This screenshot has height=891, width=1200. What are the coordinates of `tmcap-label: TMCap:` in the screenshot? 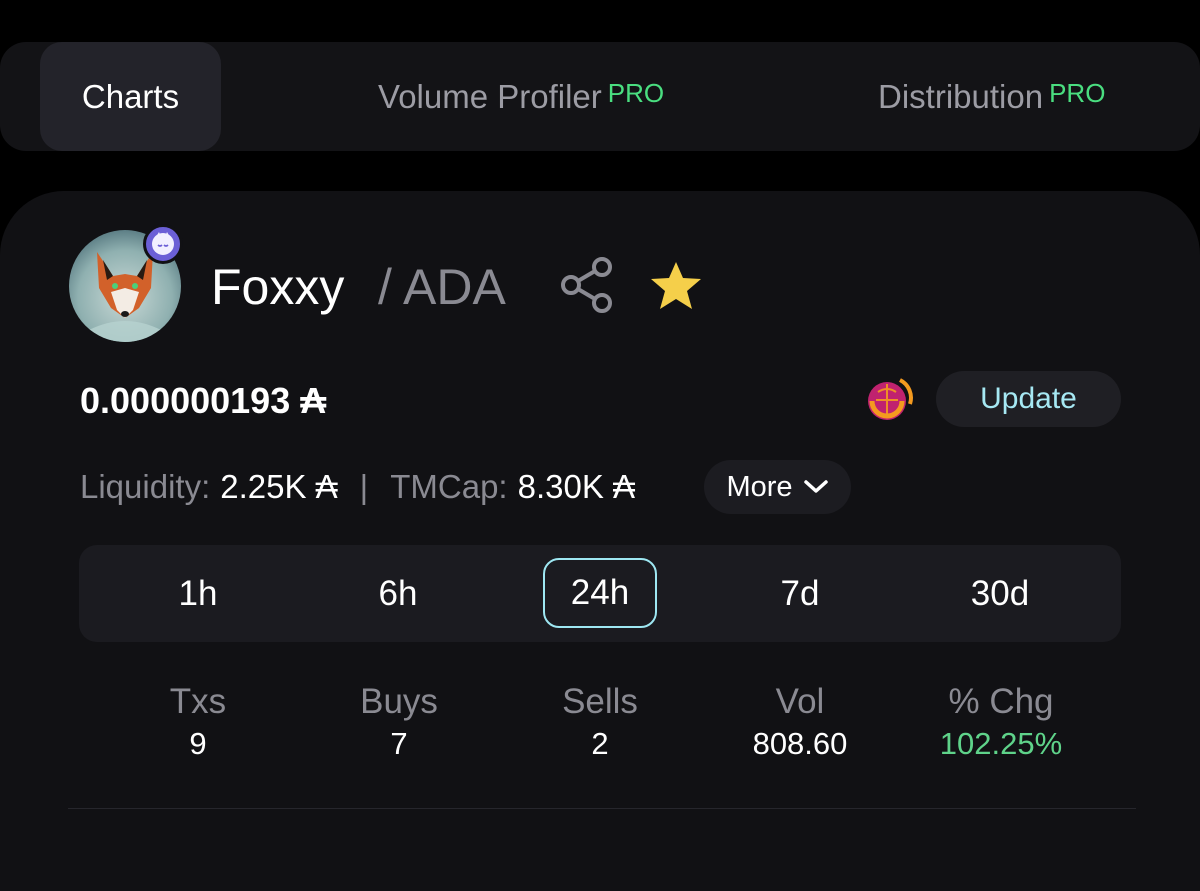 It's located at (449, 486).